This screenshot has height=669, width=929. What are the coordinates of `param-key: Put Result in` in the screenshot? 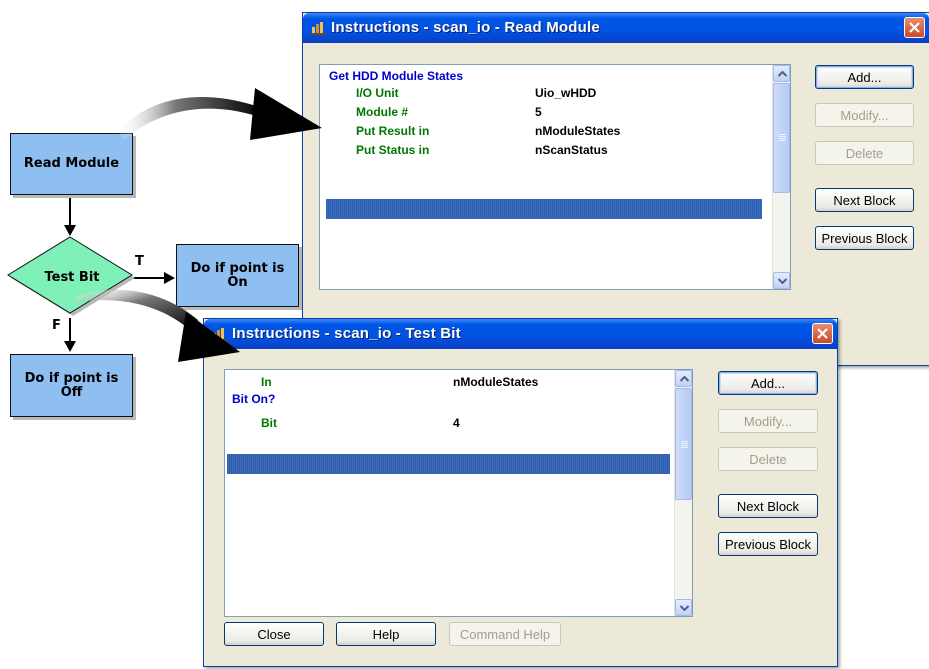 It's located at (393, 131).